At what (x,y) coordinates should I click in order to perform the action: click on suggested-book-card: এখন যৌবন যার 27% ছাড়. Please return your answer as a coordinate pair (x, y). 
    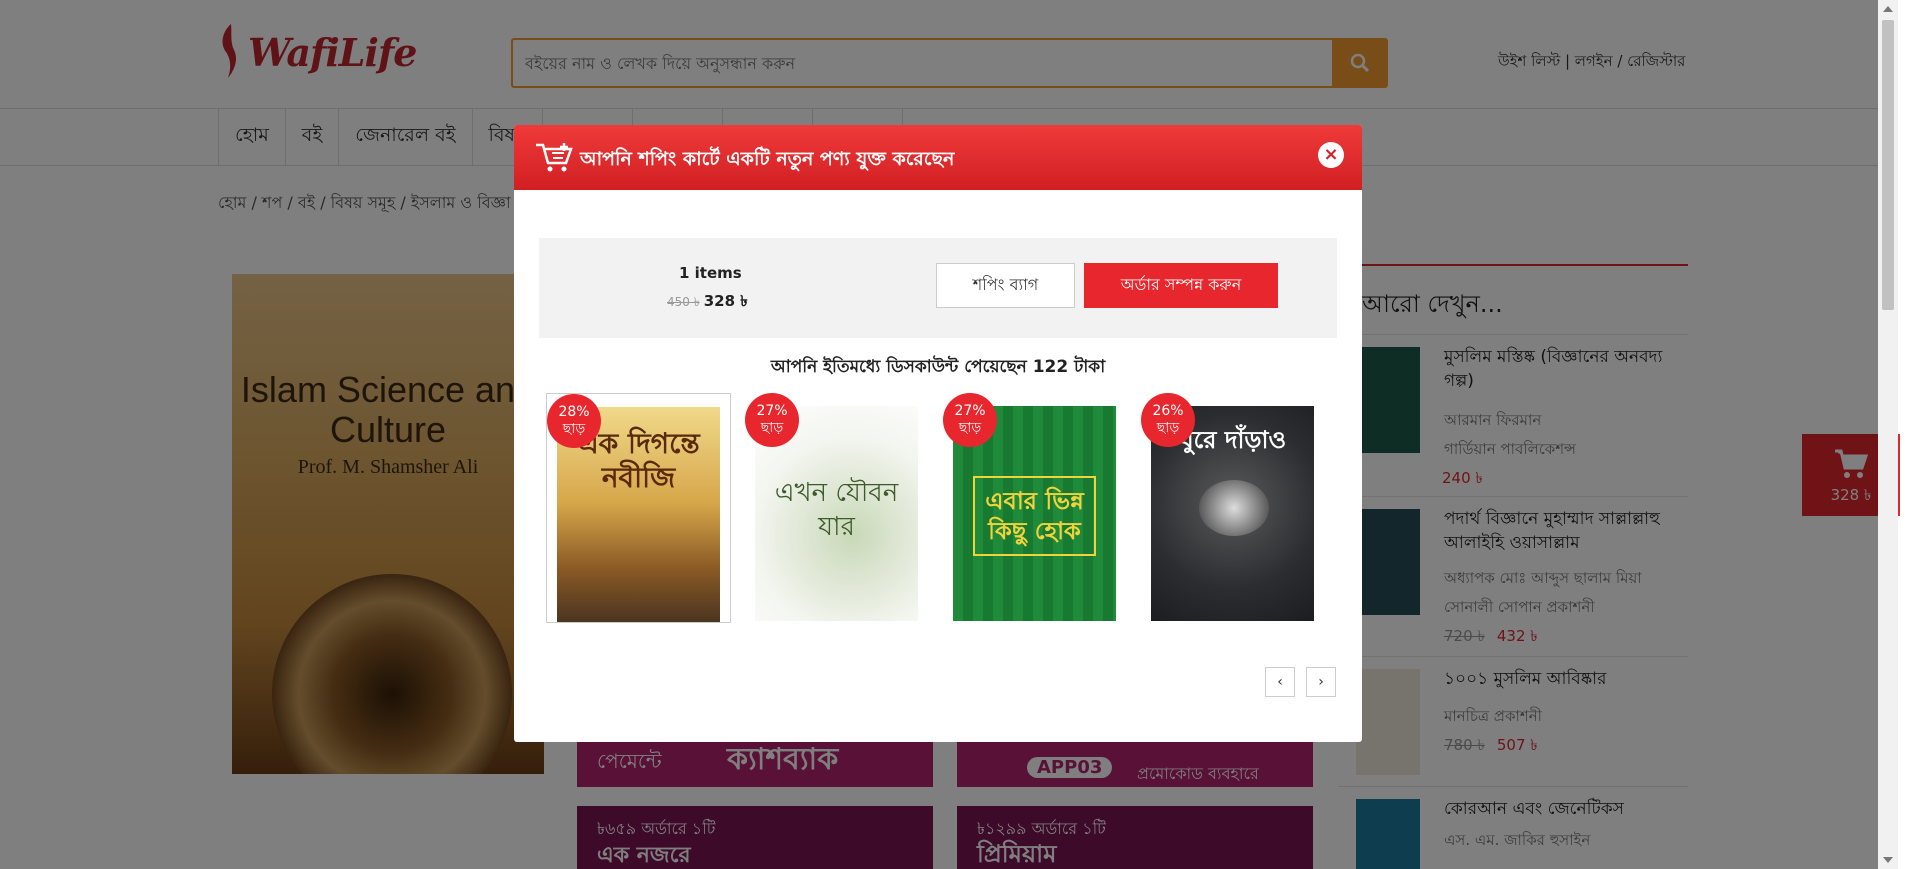
    Looking at the image, I should click on (837, 508).